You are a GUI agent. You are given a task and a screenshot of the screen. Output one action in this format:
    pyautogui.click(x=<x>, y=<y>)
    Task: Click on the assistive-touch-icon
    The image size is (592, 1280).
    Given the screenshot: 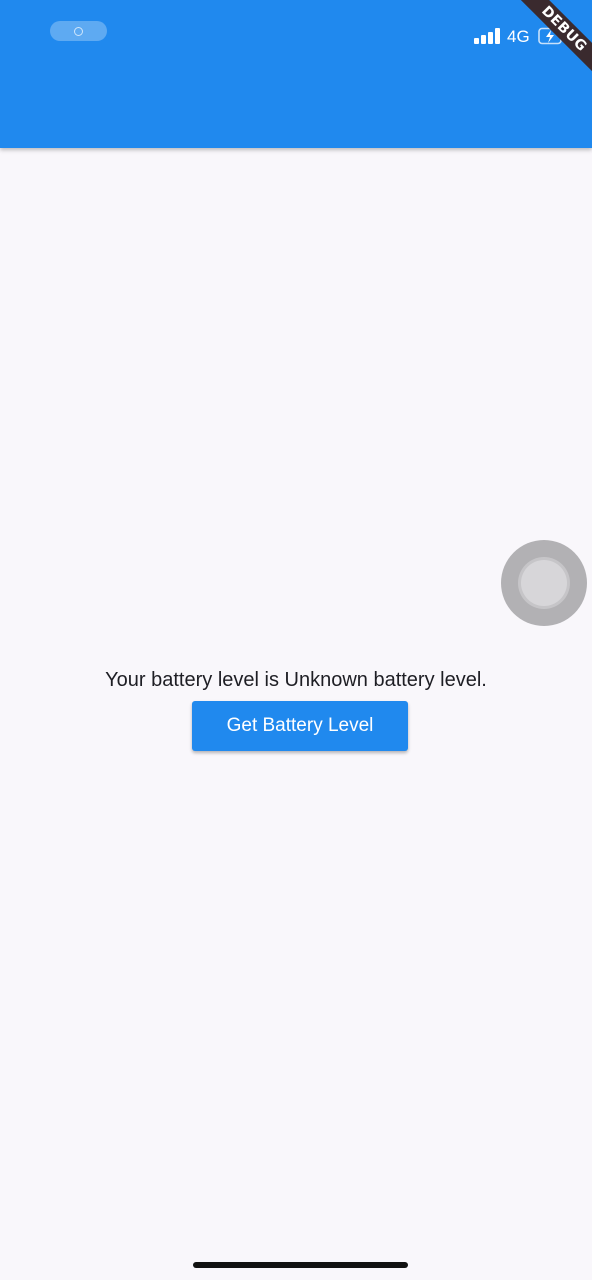 What is the action you would take?
    pyautogui.click(x=544, y=583)
    